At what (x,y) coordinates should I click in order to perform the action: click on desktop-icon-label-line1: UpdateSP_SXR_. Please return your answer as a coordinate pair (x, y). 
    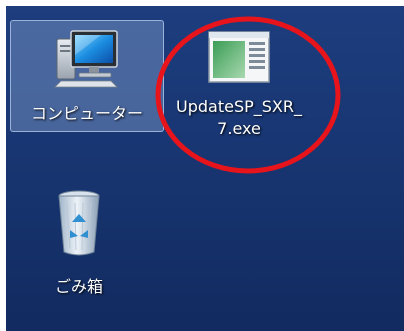
    Looking at the image, I should click on (239, 106).